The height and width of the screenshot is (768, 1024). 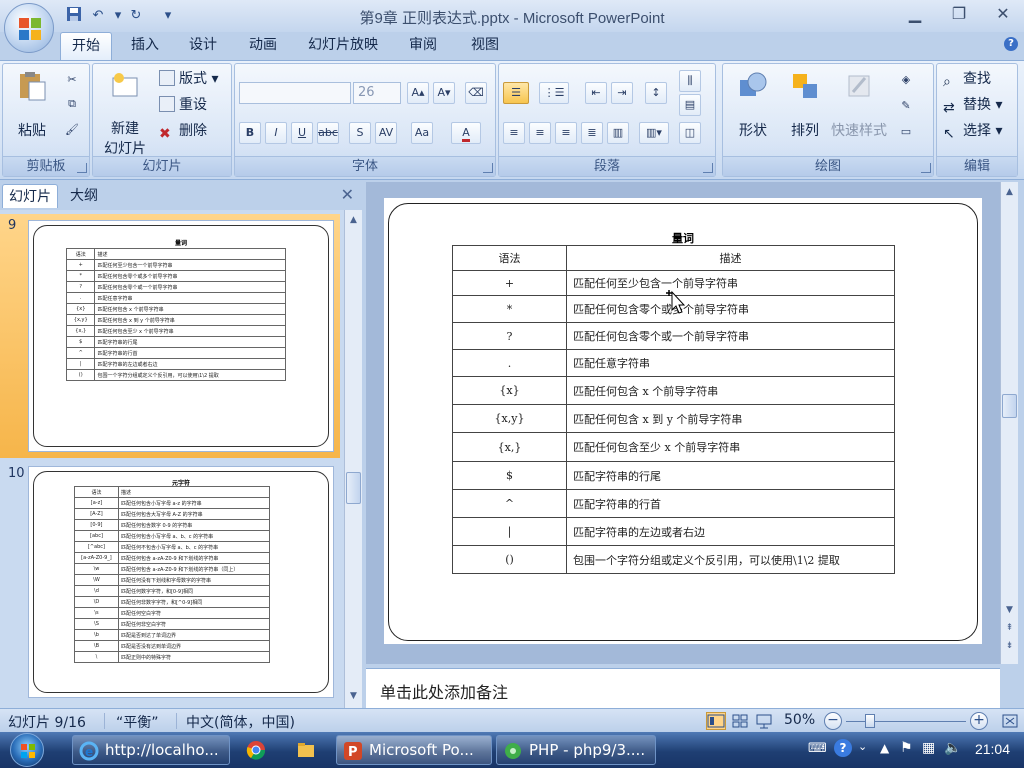 What do you see at coordinates (256, 750) in the screenshot?
I see `chrome-icon` at bounding box center [256, 750].